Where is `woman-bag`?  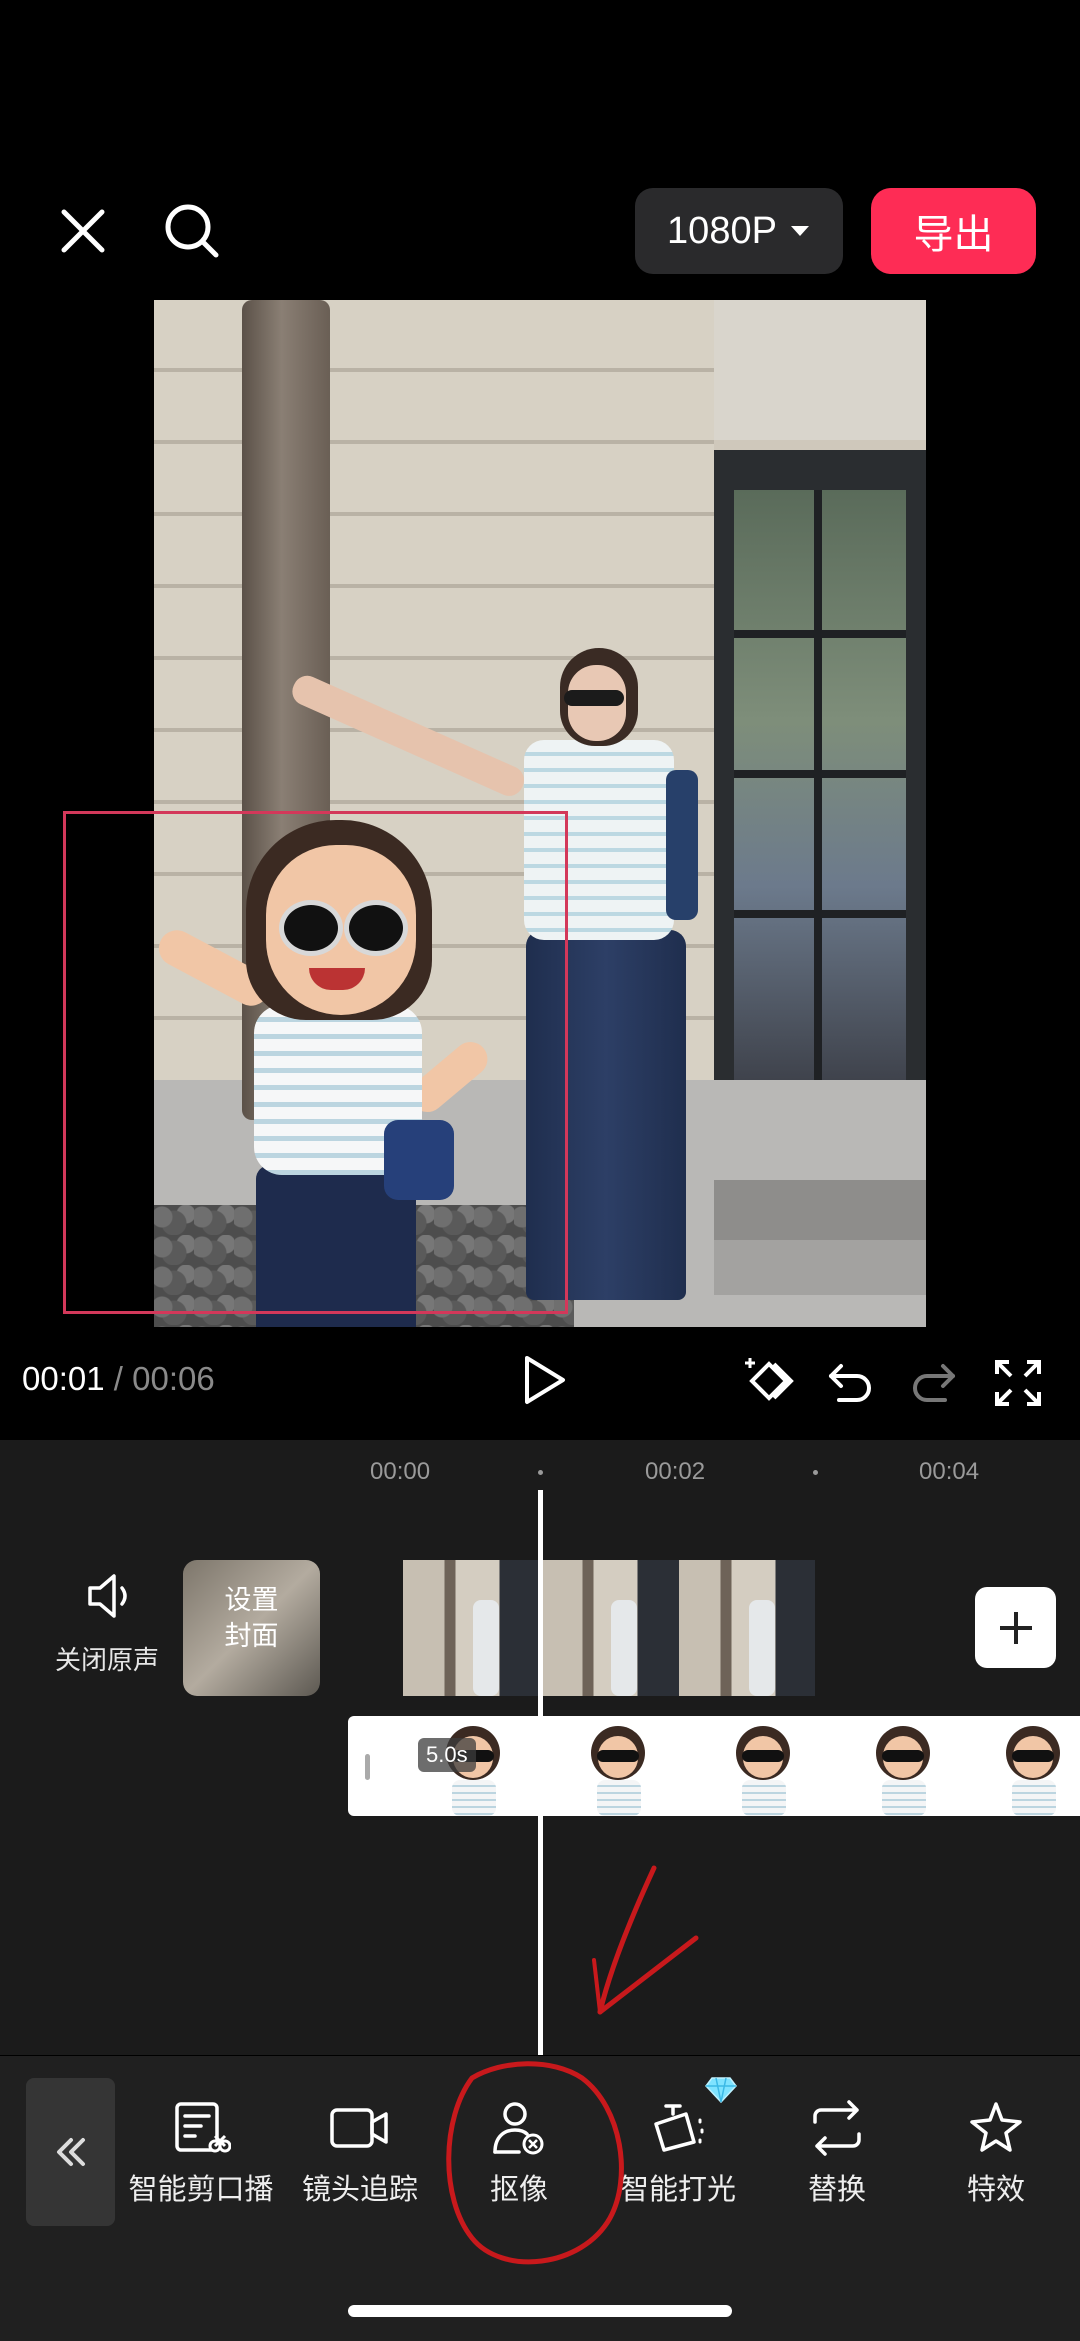
woman-bag is located at coordinates (682, 845).